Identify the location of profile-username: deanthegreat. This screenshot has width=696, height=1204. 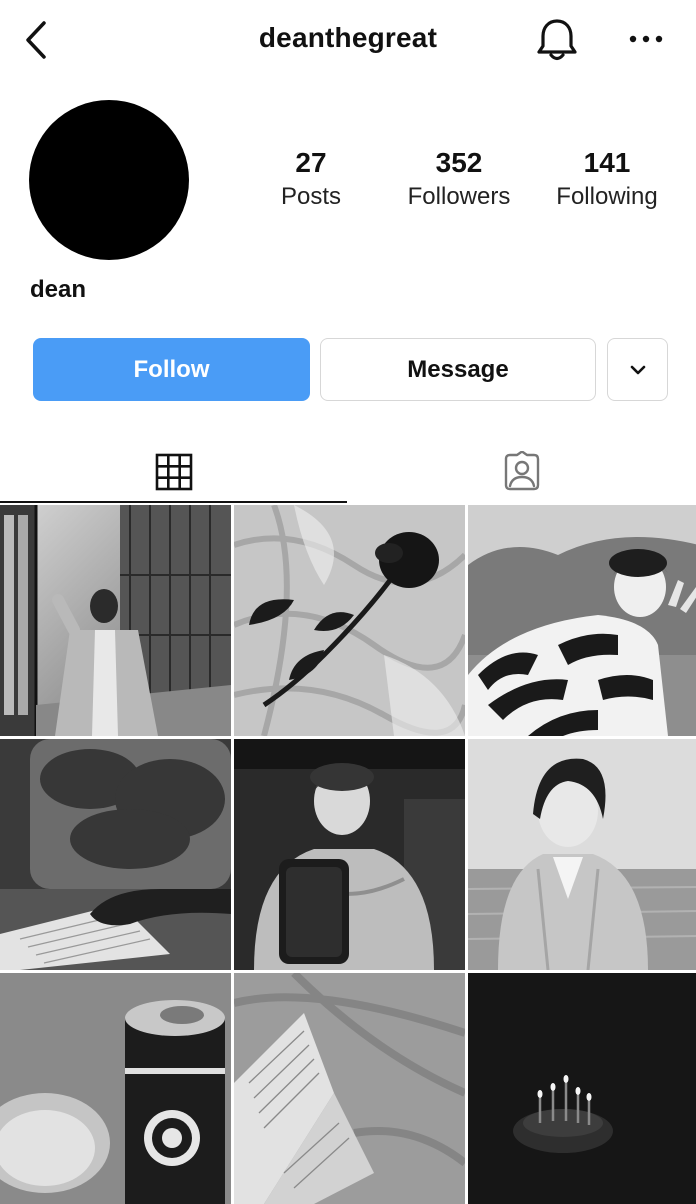
(348, 37).